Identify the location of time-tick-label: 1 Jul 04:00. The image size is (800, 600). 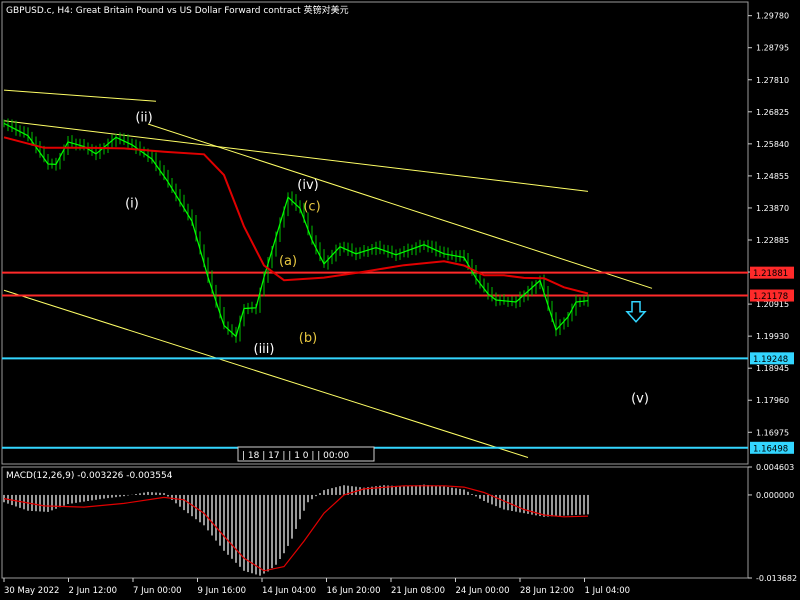
(608, 591).